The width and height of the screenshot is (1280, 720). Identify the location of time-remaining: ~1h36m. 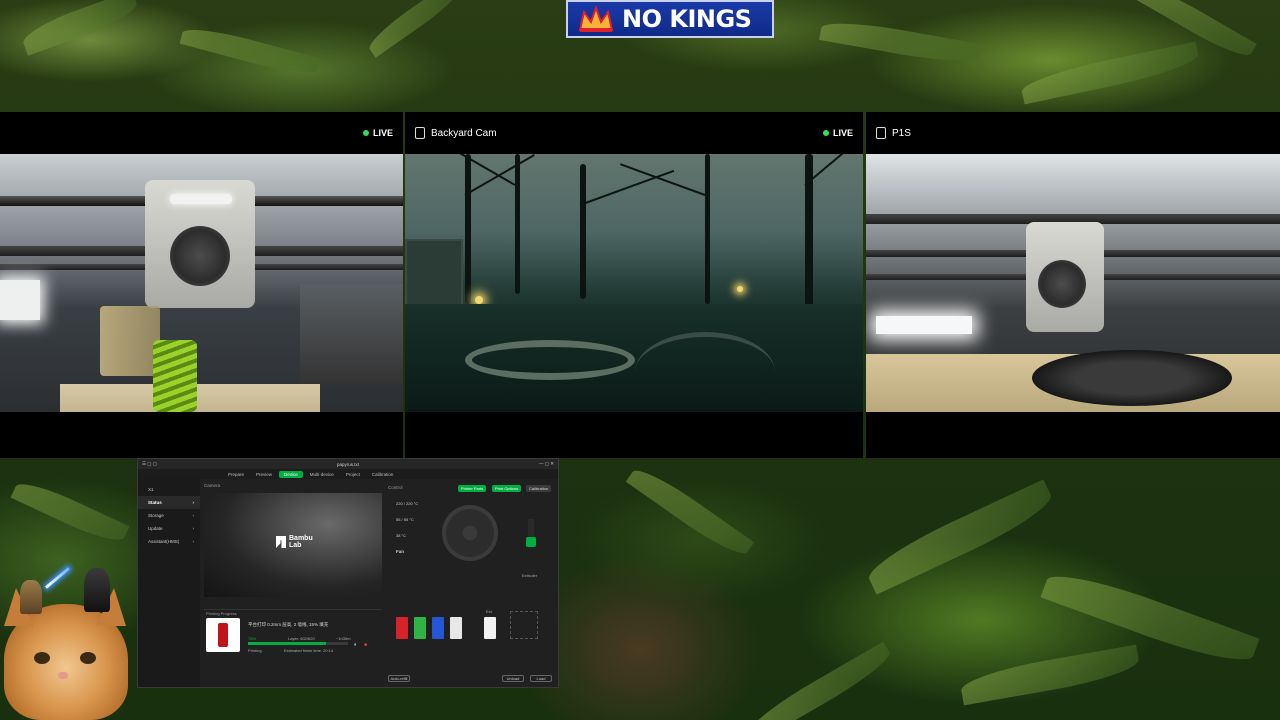
(343, 638).